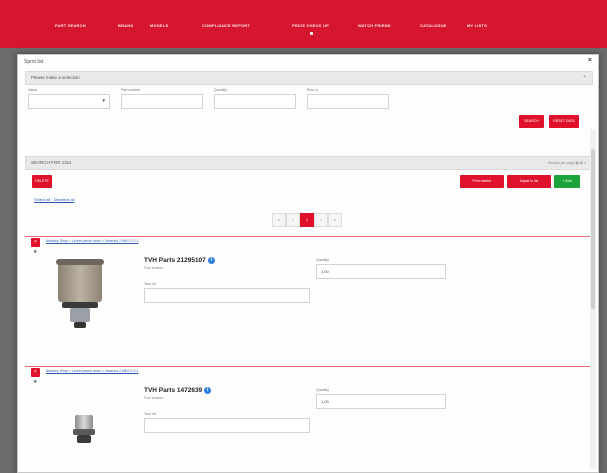 The image size is (607, 473). I want to click on scrollbar, so click(593, 299).